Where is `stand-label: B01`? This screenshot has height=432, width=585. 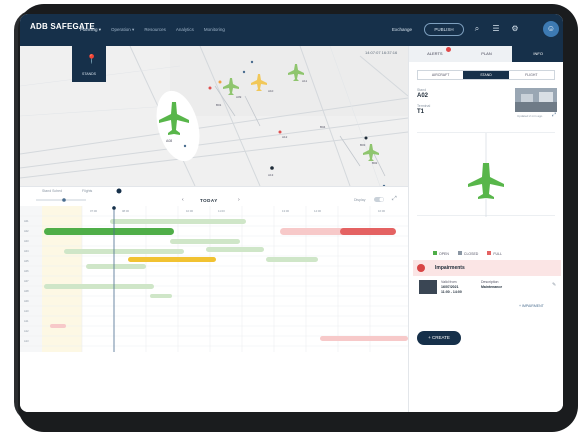 stand-label: B01 is located at coordinates (219, 105).